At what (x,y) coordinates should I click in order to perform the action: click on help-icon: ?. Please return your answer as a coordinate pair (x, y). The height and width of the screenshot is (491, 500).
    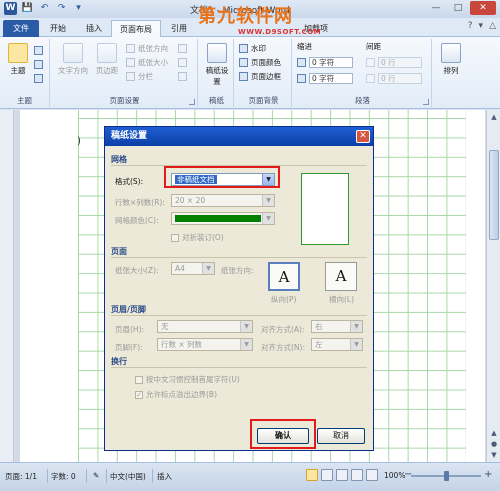
    Looking at the image, I should click on (470, 26).